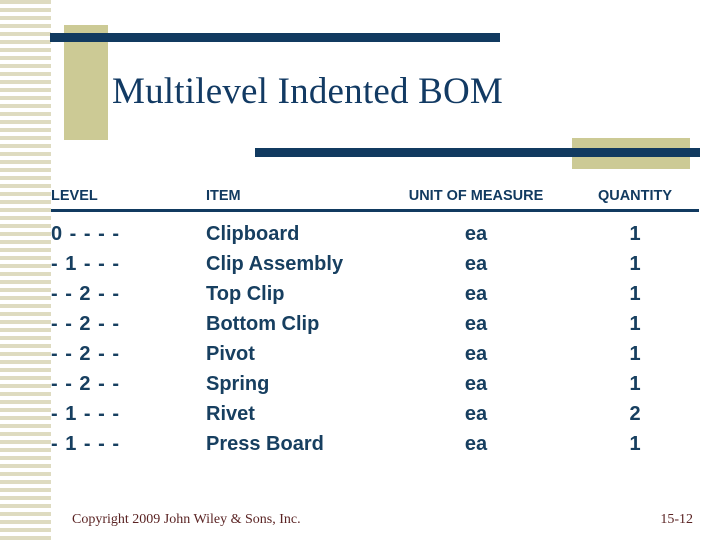 This screenshot has width=720, height=540. I want to click on cell-item: Spring, so click(238, 383).